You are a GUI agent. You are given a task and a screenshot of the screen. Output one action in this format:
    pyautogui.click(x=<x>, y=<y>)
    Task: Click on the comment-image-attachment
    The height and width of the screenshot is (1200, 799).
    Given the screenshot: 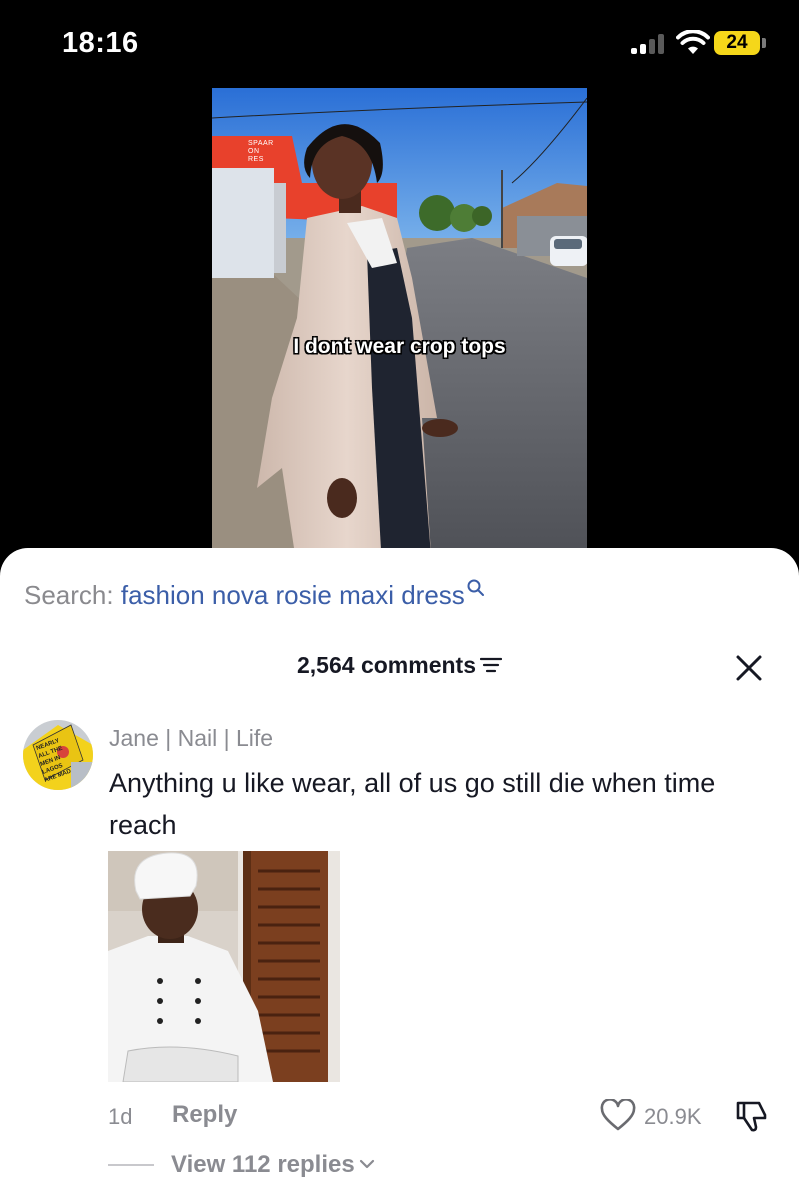 What is the action you would take?
    pyautogui.click(x=224, y=966)
    